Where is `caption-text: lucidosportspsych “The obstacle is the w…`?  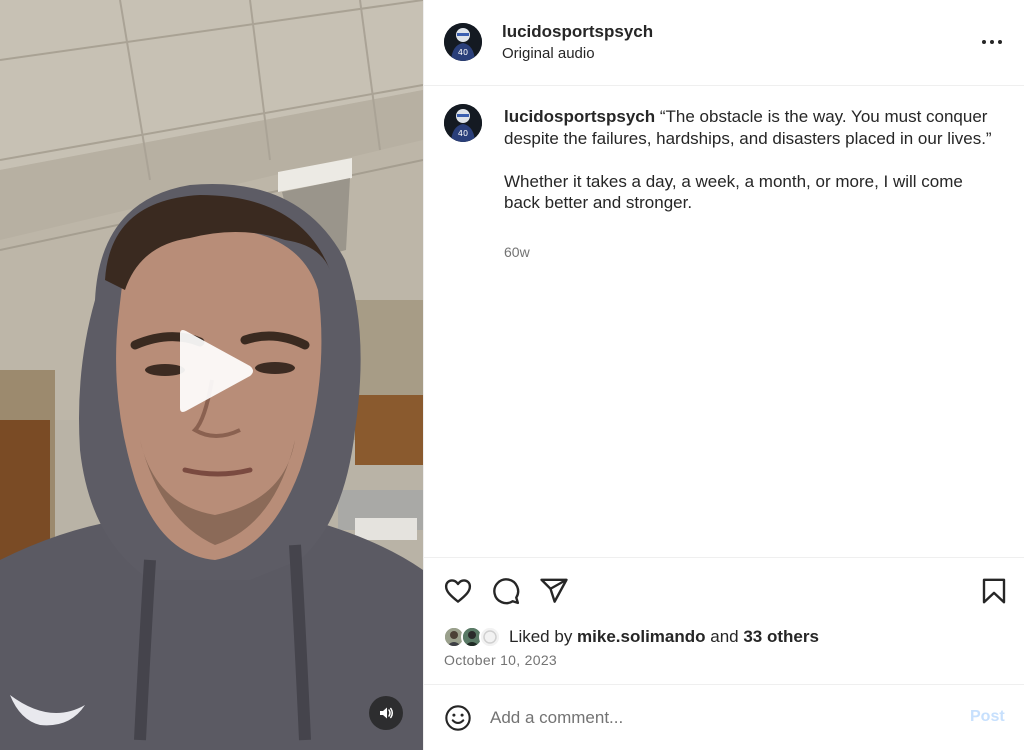
caption-text: lucidosportspsych “The obstacle is the w… is located at coordinates (749, 160).